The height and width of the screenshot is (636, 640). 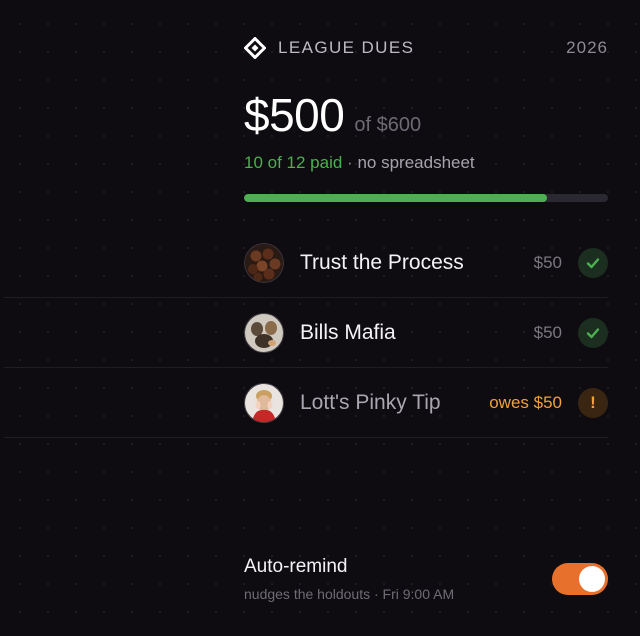 I want to click on summary-note: no spreadsheet, so click(x=416, y=162).